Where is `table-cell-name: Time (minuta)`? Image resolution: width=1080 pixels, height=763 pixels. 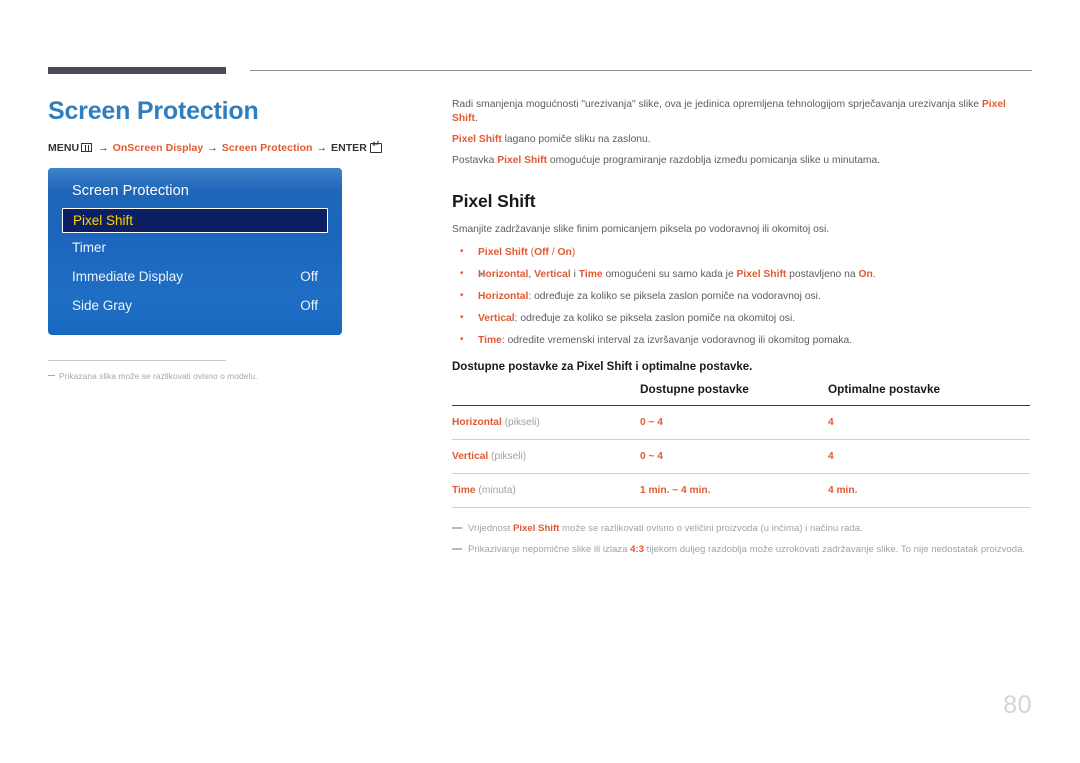 table-cell-name: Time (minuta) is located at coordinates (546, 491).